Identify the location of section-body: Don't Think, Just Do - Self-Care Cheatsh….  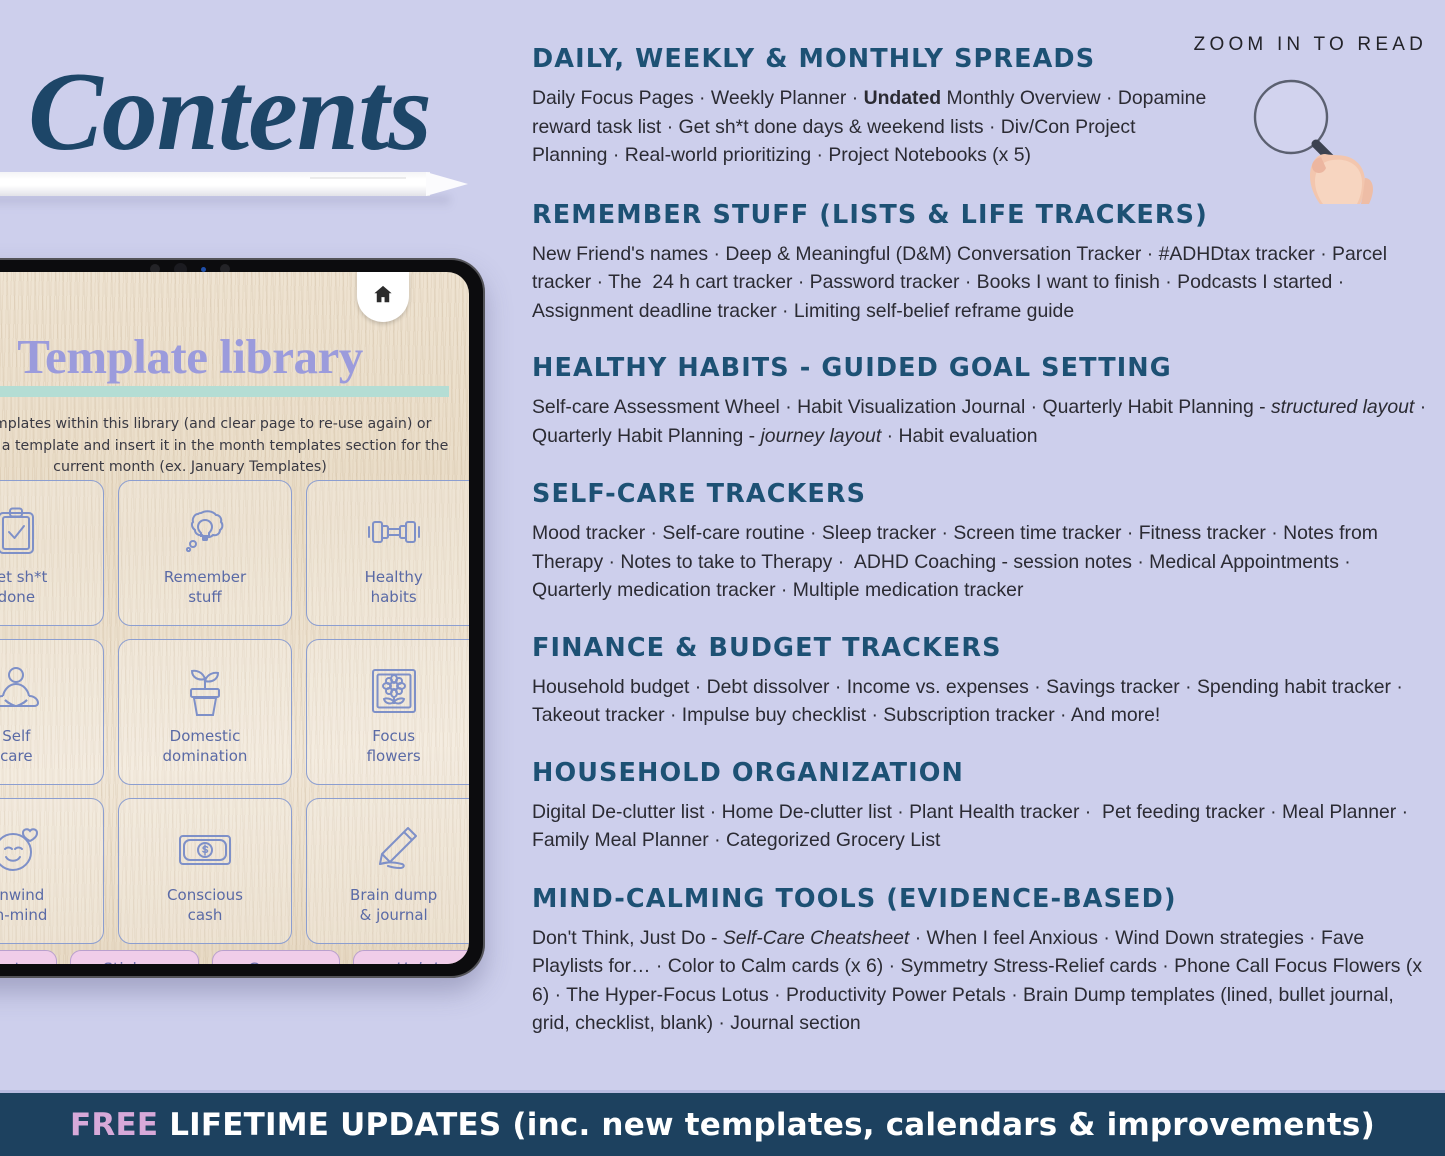
(977, 980).